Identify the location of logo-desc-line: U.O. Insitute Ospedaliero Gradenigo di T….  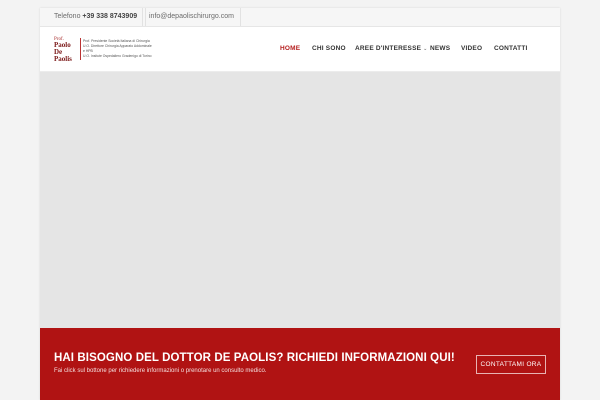
(117, 56).